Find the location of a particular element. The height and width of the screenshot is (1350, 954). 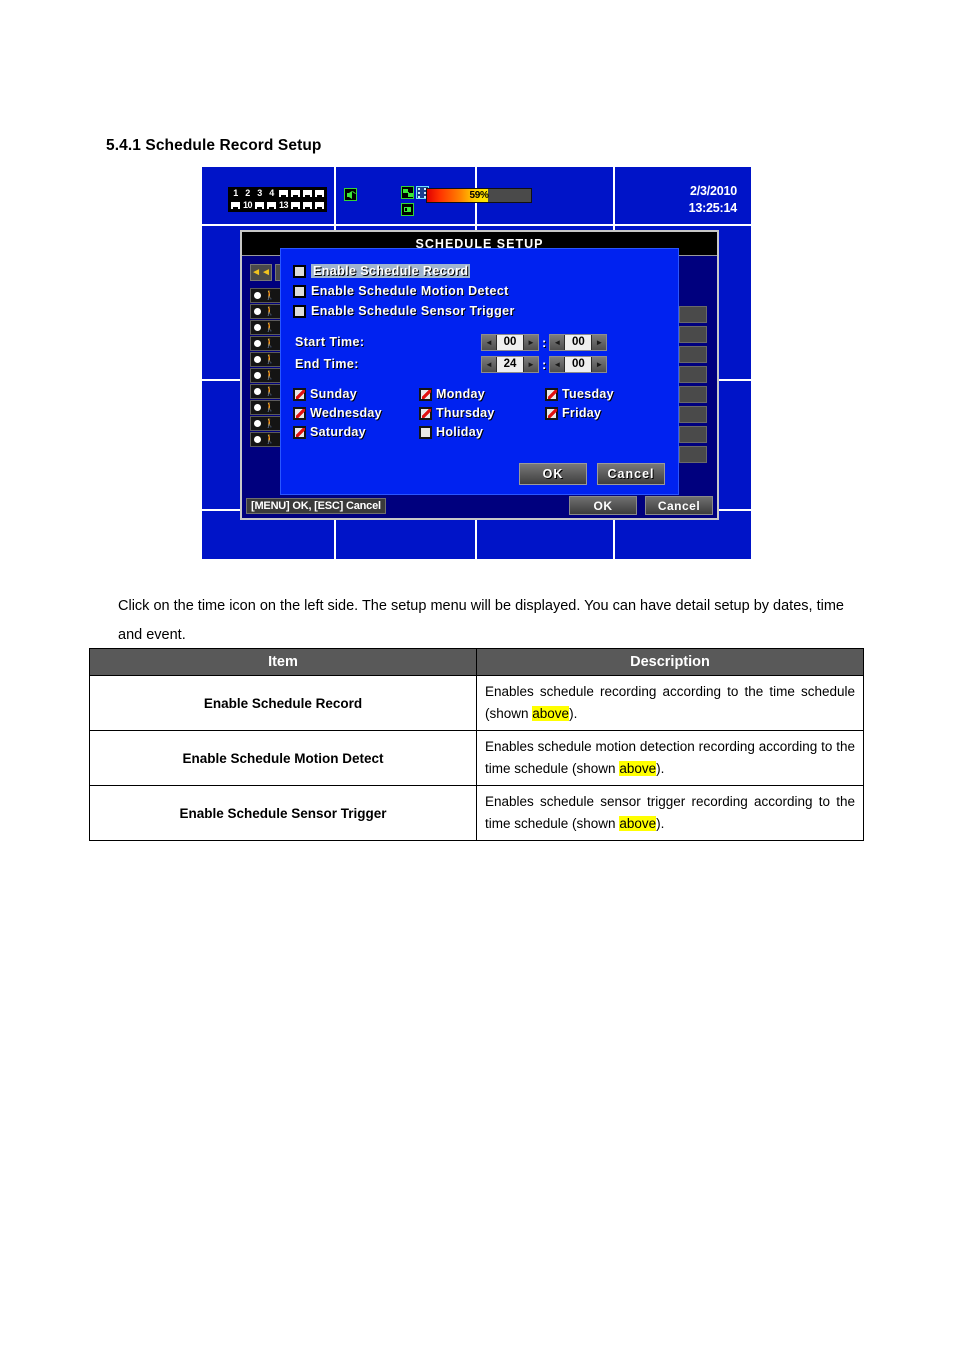

speaker-mute-icon is located at coordinates (350, 194).